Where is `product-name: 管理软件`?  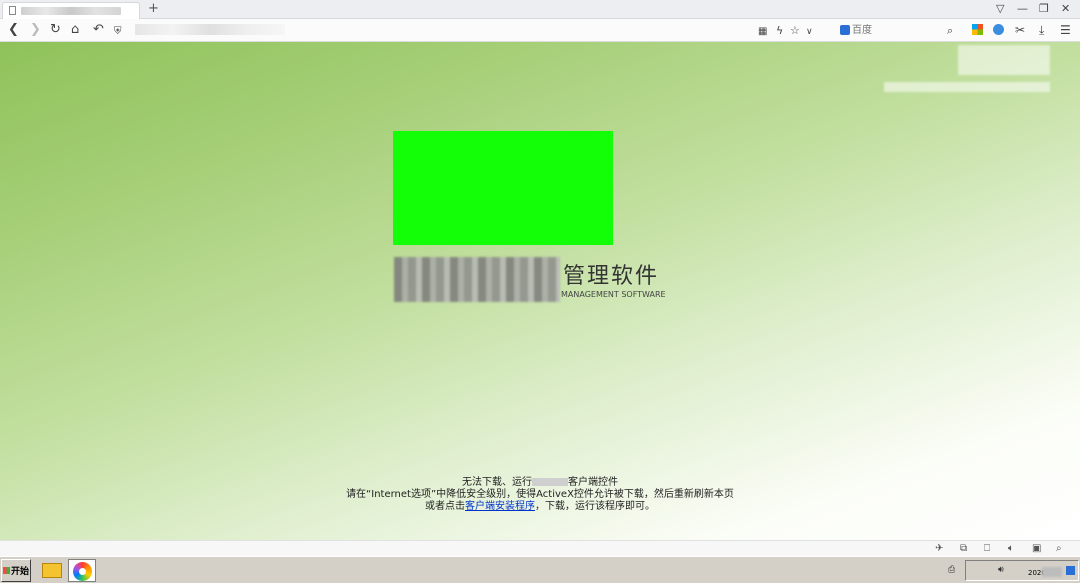
product-name: 管理软件 is located at coordinates (611, 276).